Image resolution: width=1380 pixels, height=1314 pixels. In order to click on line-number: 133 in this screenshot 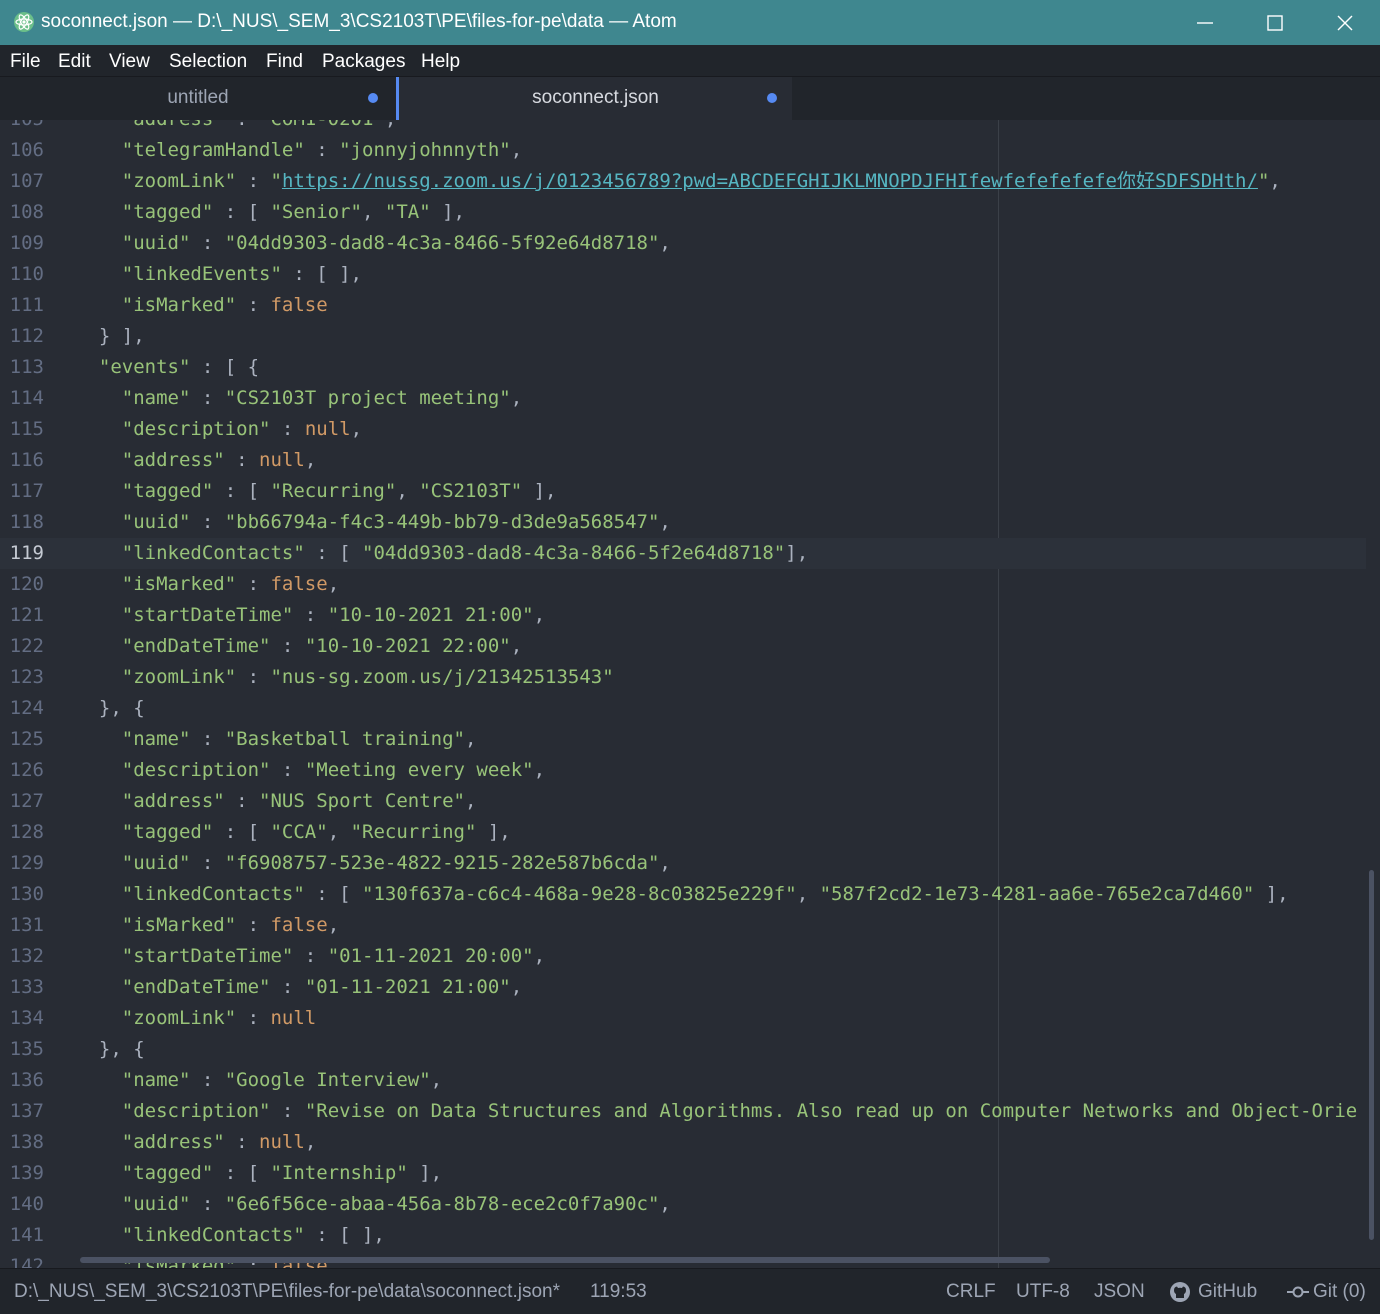, I will do `click(22, 987)`.